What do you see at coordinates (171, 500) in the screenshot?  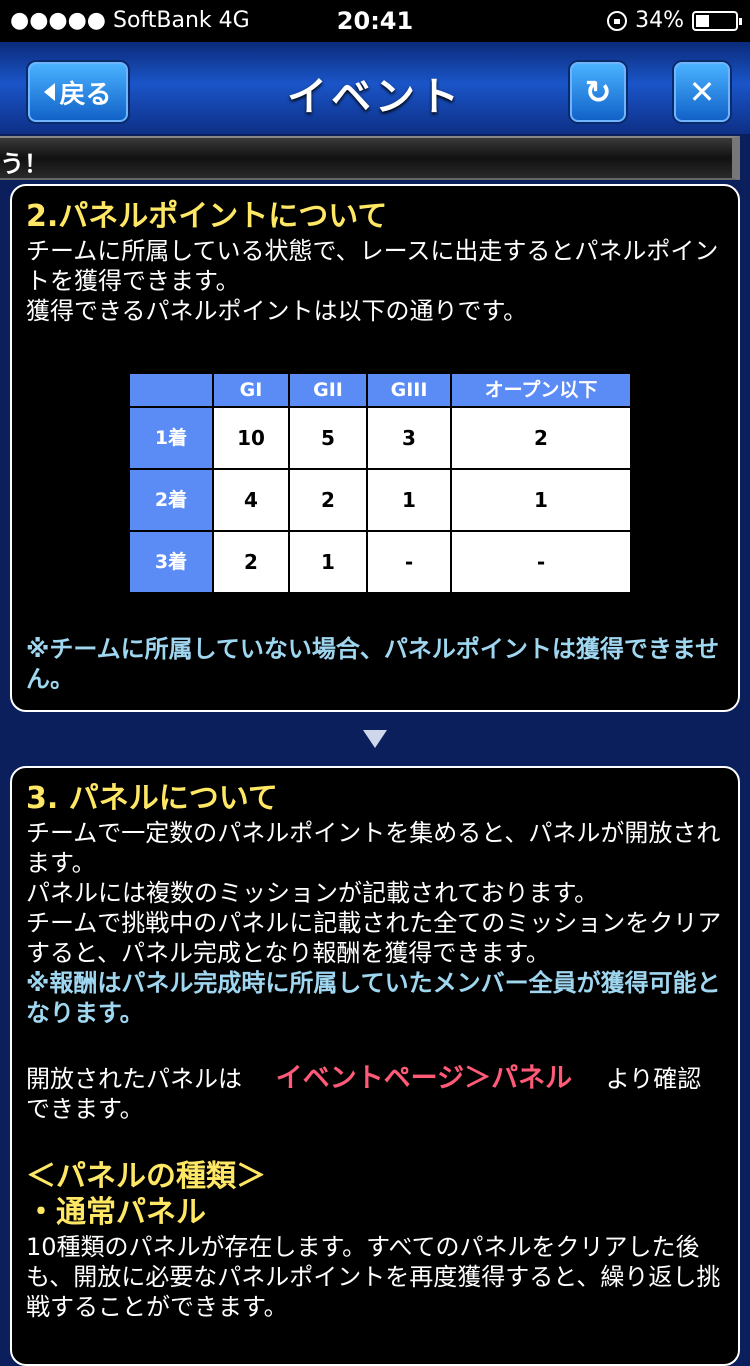 I see `row-label: 2着` at bounding box center [171, 500].